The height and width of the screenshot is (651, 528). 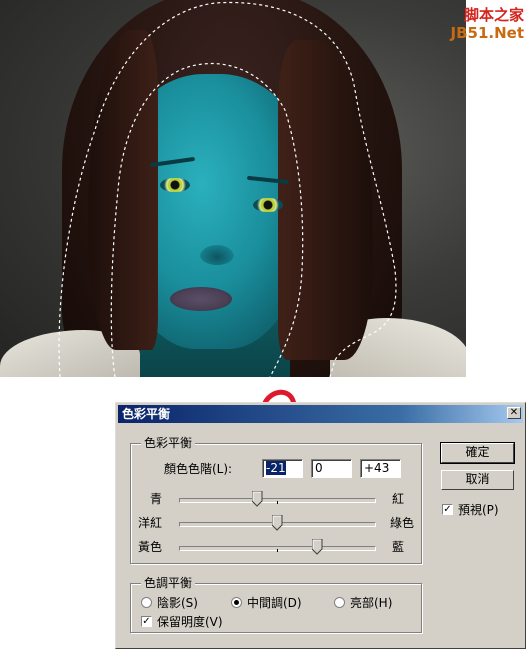 I want to click on preserve-luminosity-label: 保留明度(V), so click(x=190, y=622).